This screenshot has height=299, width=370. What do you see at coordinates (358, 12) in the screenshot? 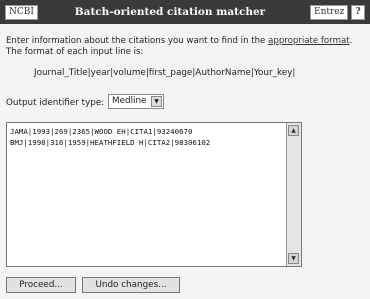
I see `help-button: ?` at bounding box center [358, 12].